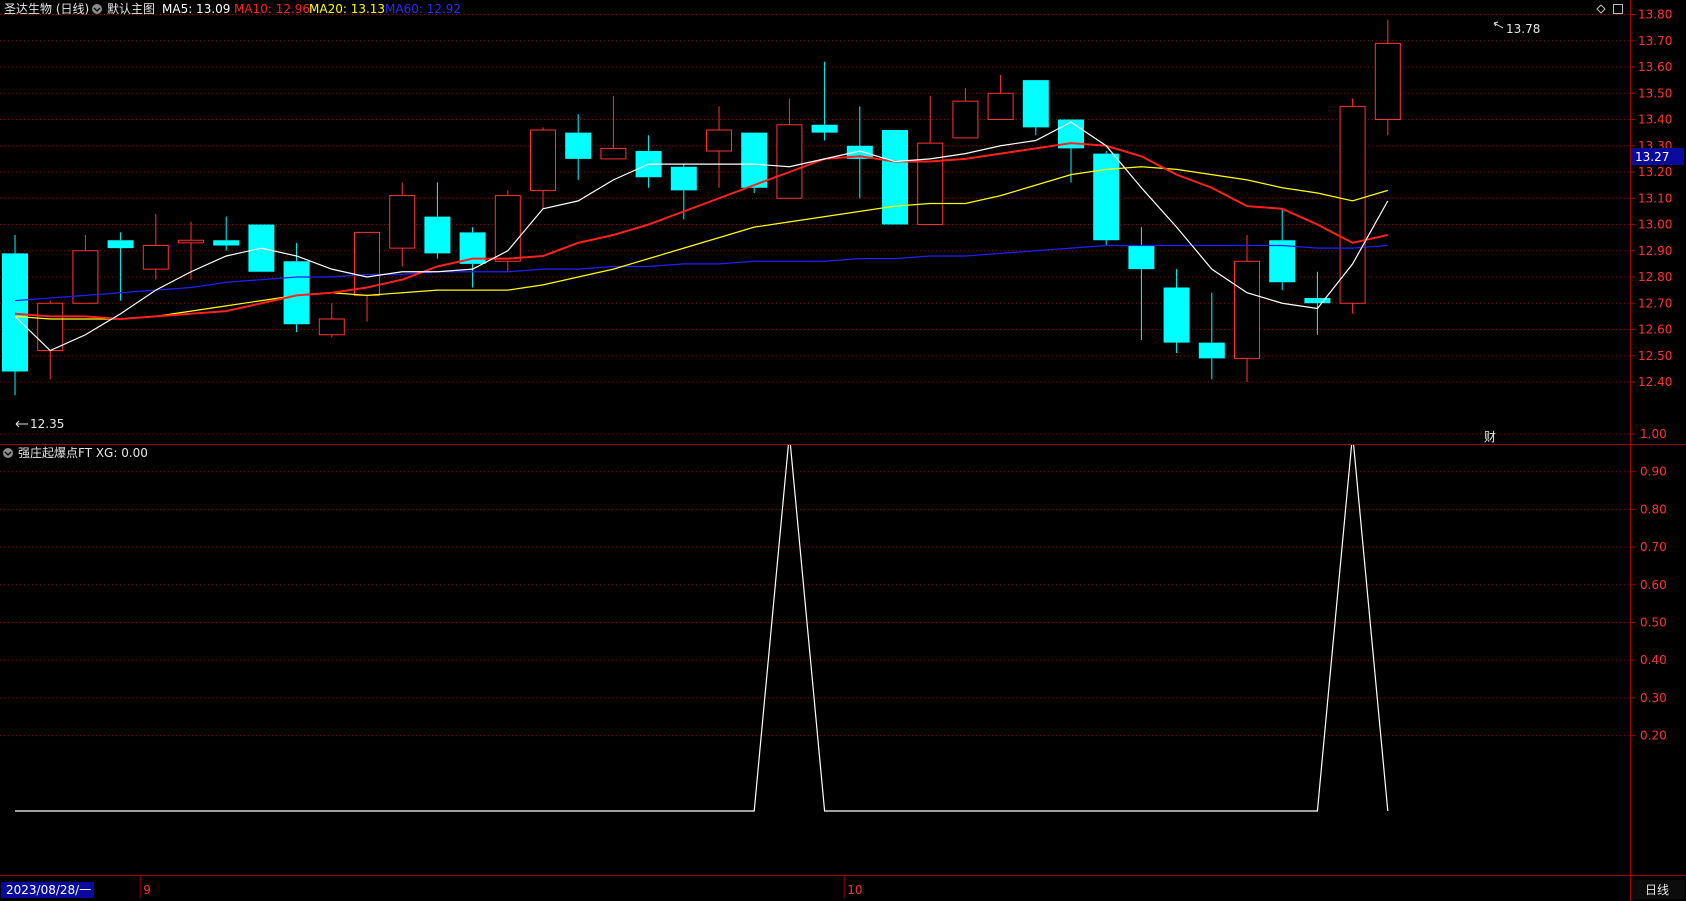 The image size is (1686, 901). Describe the element at coordinates (196, 9) in the screenshot. I see `ma5-legend: MA5: 13.09` at that location.